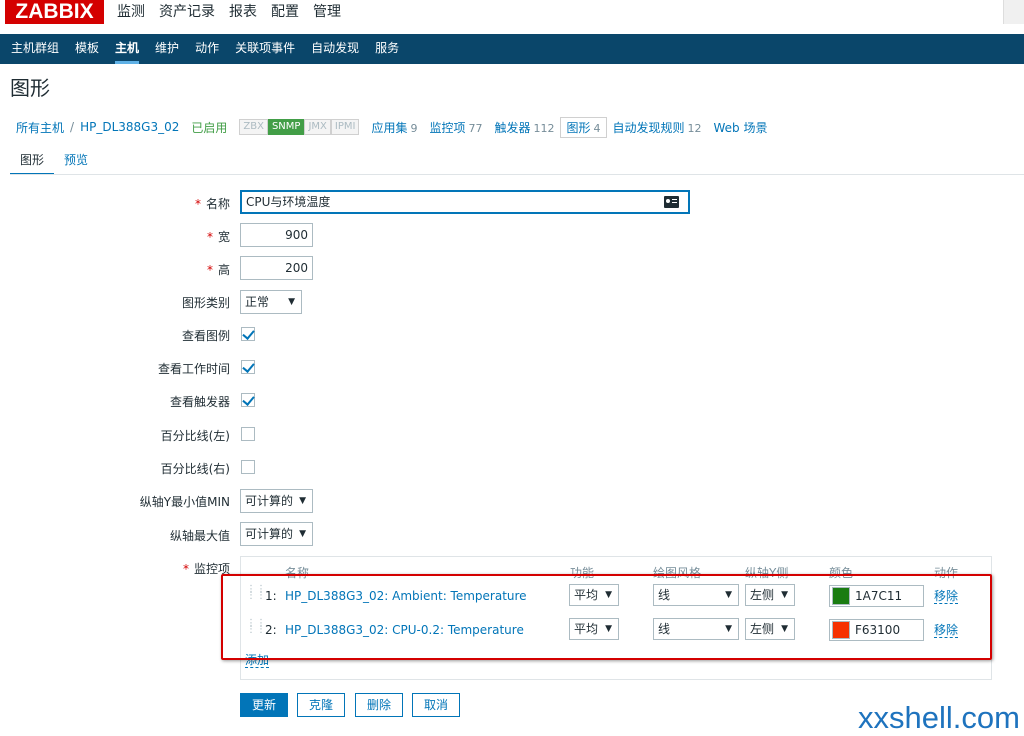 The width and height of the screenshot is (1024, 736). I want to click on ymin-value: 可计算的, so click(269, 501).